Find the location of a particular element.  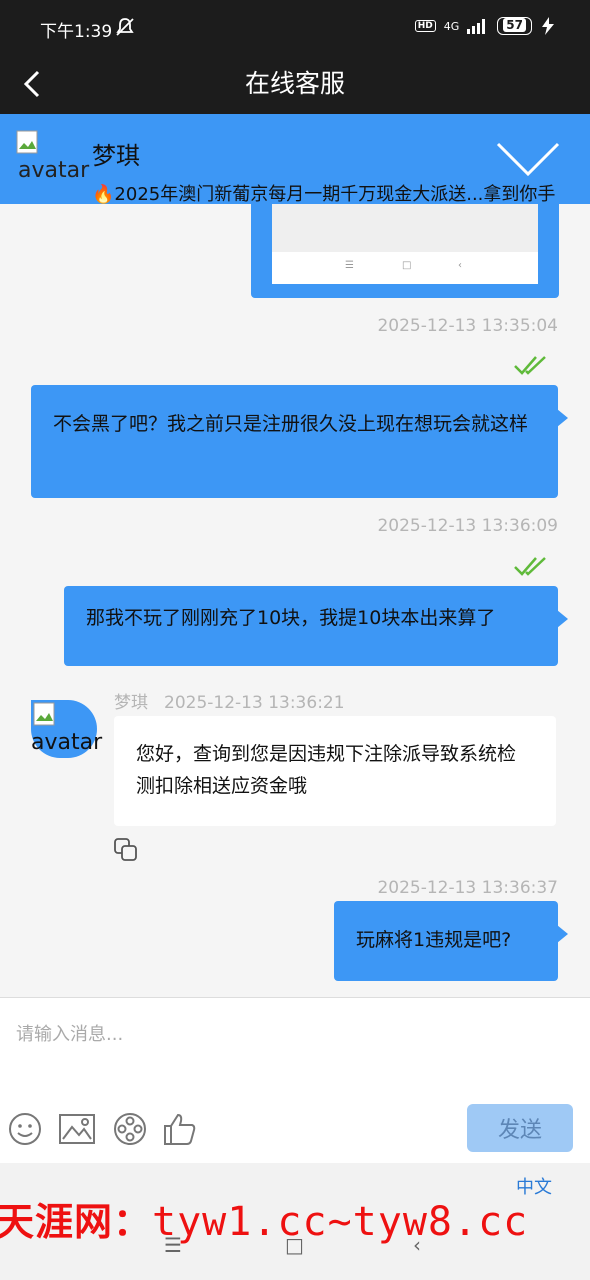

home-glyph: □ is located at coordinates (407, 265).